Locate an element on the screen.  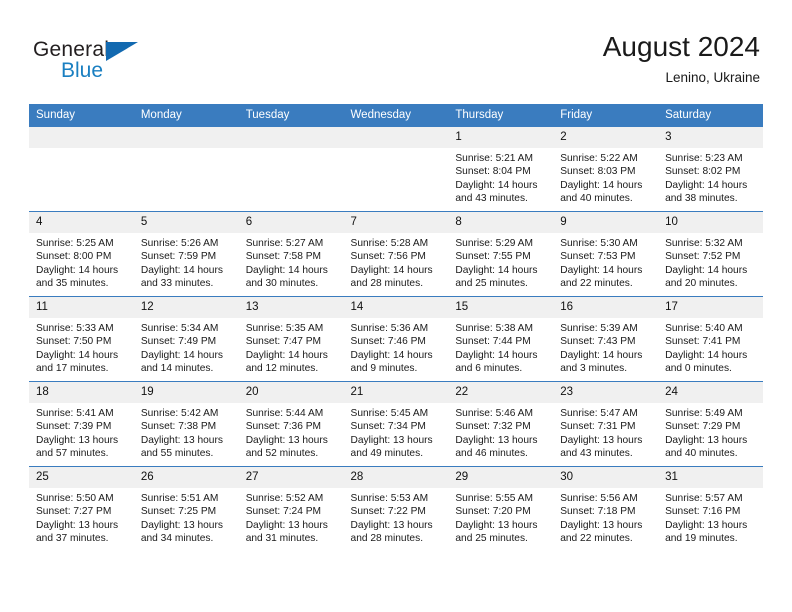
sunrise-text: Sunrise: 5:29 AM is located at coordinates (494, 243).